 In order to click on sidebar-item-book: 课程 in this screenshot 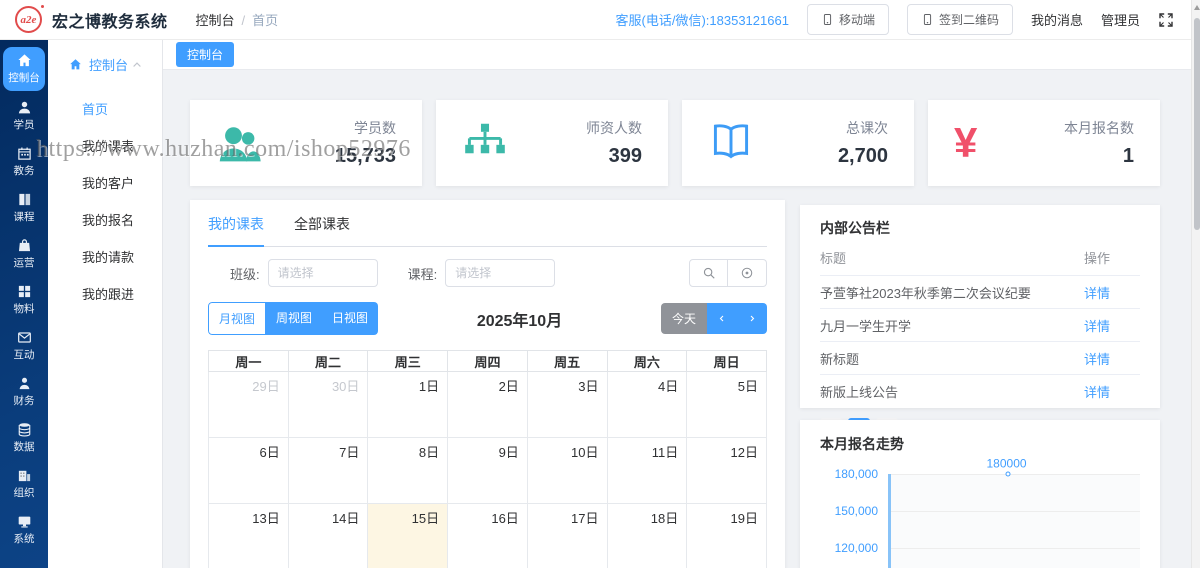, I will do `click(24, 208)`.